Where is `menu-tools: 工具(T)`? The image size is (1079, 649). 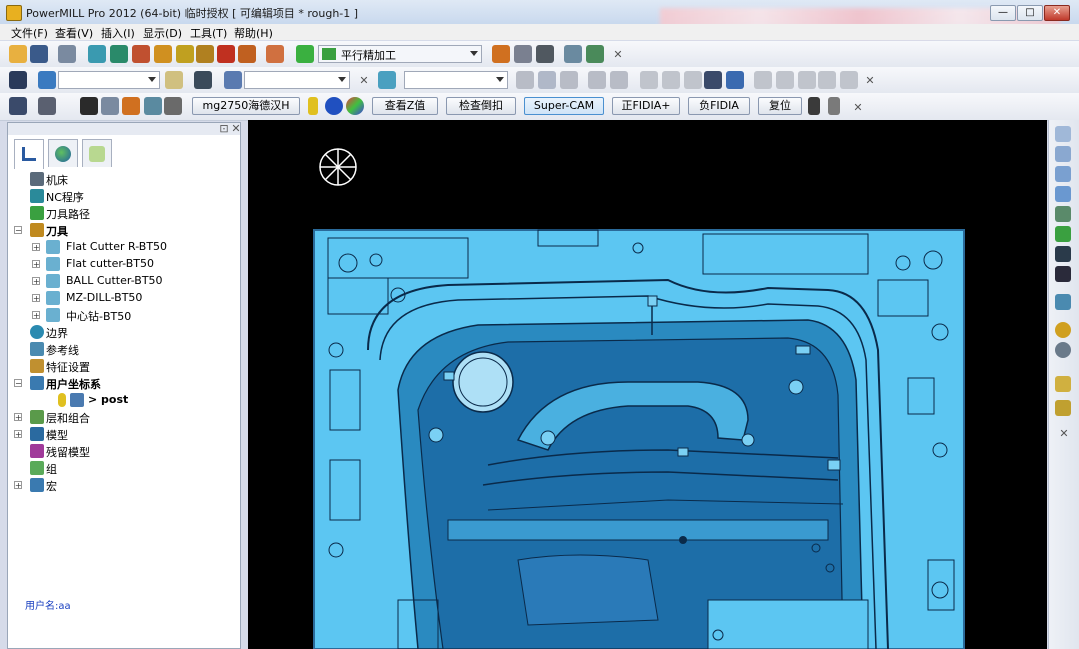
menu-tools: 工具(T) is located at coordinates (208, 33).